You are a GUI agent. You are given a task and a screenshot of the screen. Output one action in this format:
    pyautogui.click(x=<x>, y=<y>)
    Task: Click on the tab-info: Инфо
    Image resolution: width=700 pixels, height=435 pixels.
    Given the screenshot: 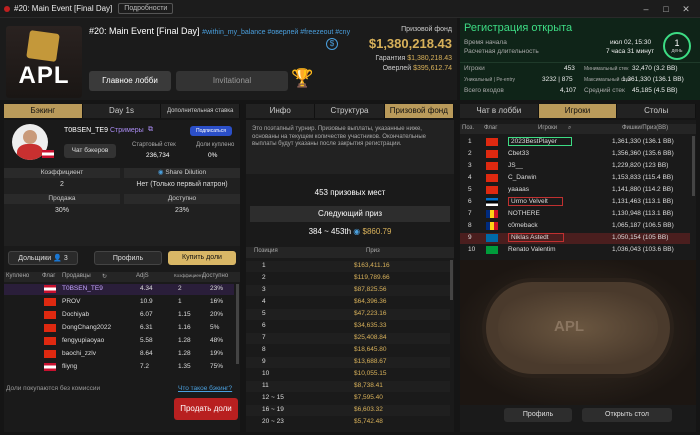 What is the action you would take?
    pyautogui.click(x=281, y=111)
    